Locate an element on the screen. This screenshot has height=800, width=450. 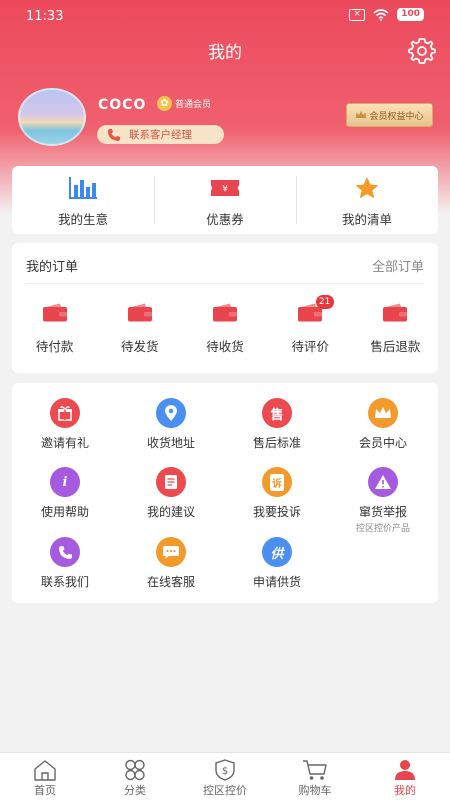
bottom-tab-bar: 首页 分类 $ 控区控价 购物车 我的 is located at coordinates (225, 776).